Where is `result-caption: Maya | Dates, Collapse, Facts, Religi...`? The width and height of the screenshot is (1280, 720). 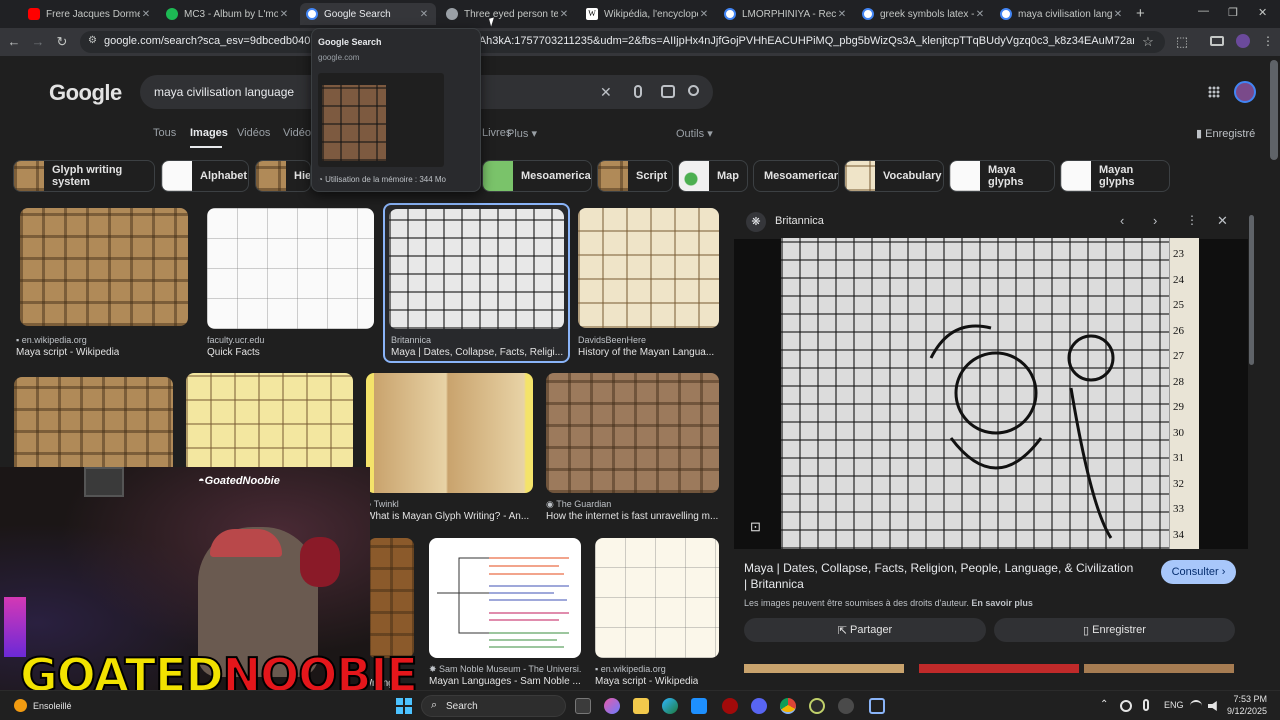
result-caption: Maya | Dates, Collapse, Facts, Religi... is located at coordinates (477, 352).